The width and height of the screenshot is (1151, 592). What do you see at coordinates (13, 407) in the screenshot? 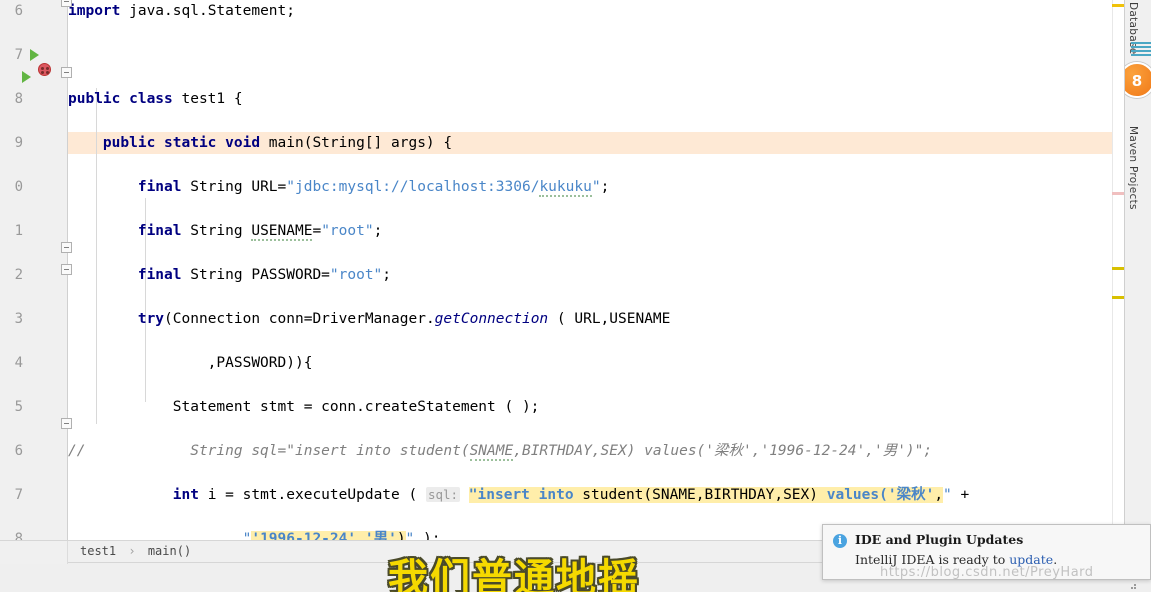
I see `line-number: 5` at bounding box center [13, 407].